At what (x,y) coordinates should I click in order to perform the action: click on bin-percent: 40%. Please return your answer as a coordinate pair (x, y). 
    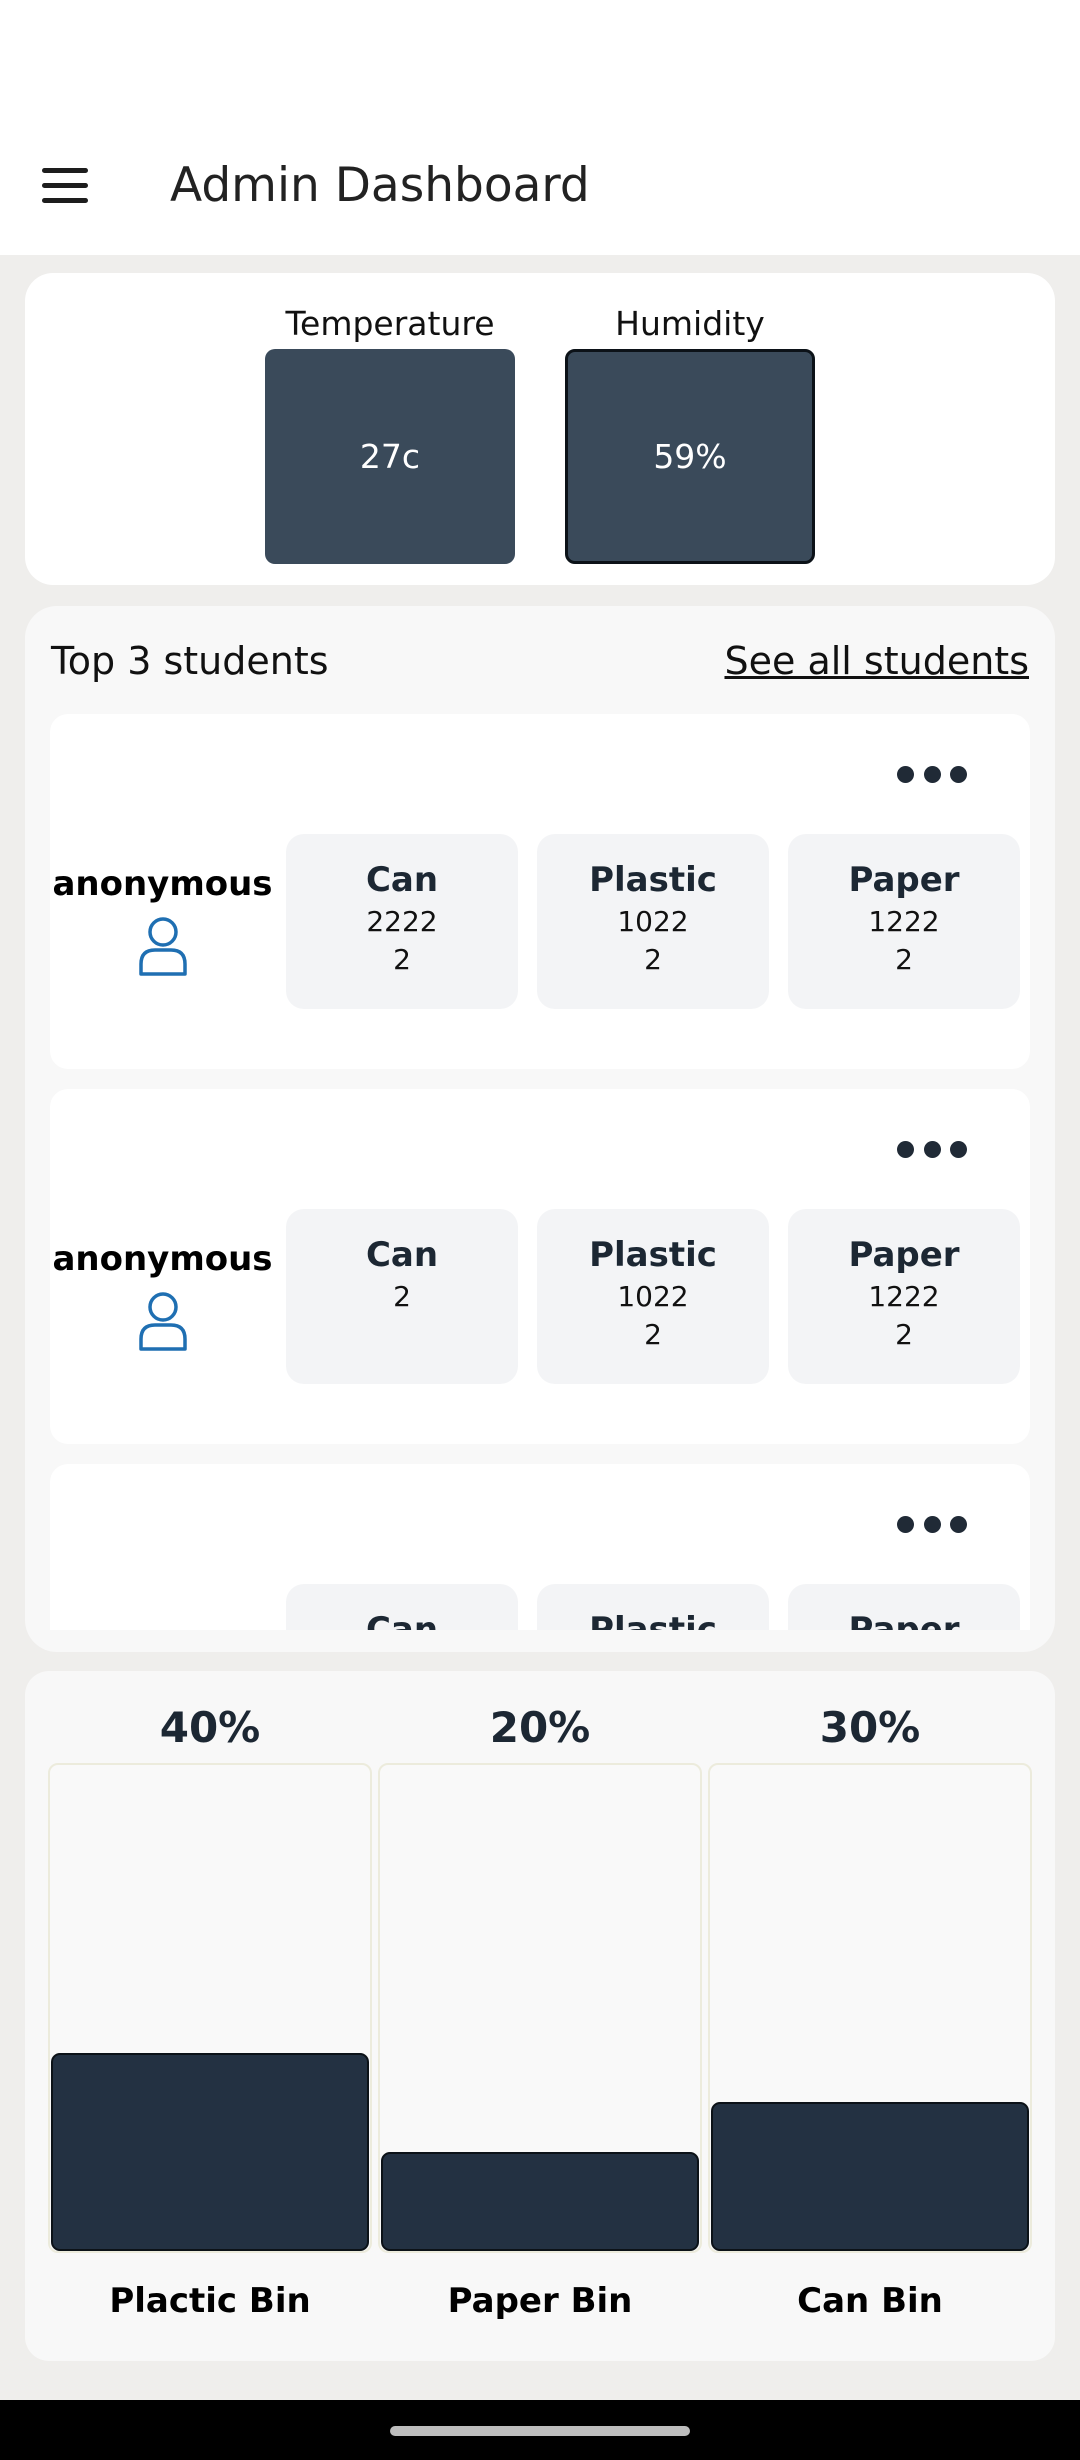
    Looking at the image, I should click on (210, 1727).